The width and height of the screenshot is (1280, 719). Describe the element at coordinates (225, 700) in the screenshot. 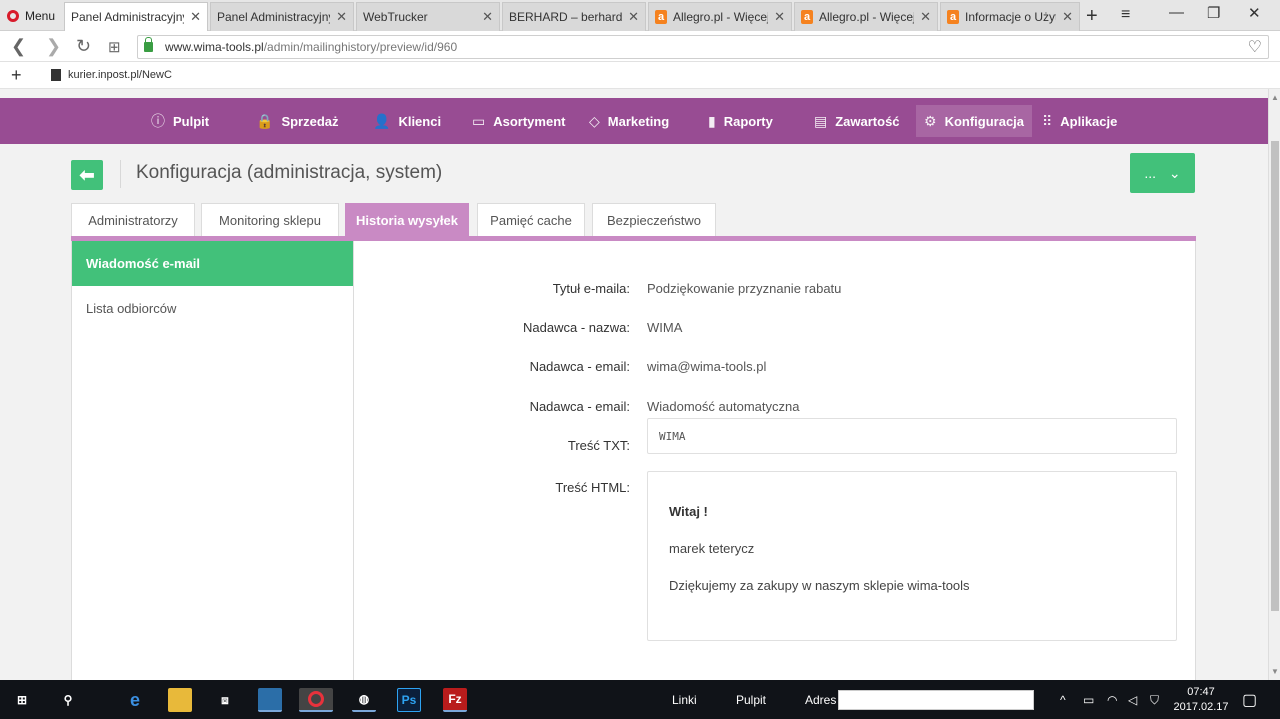

I see `store-icon: ⧈` at that location.